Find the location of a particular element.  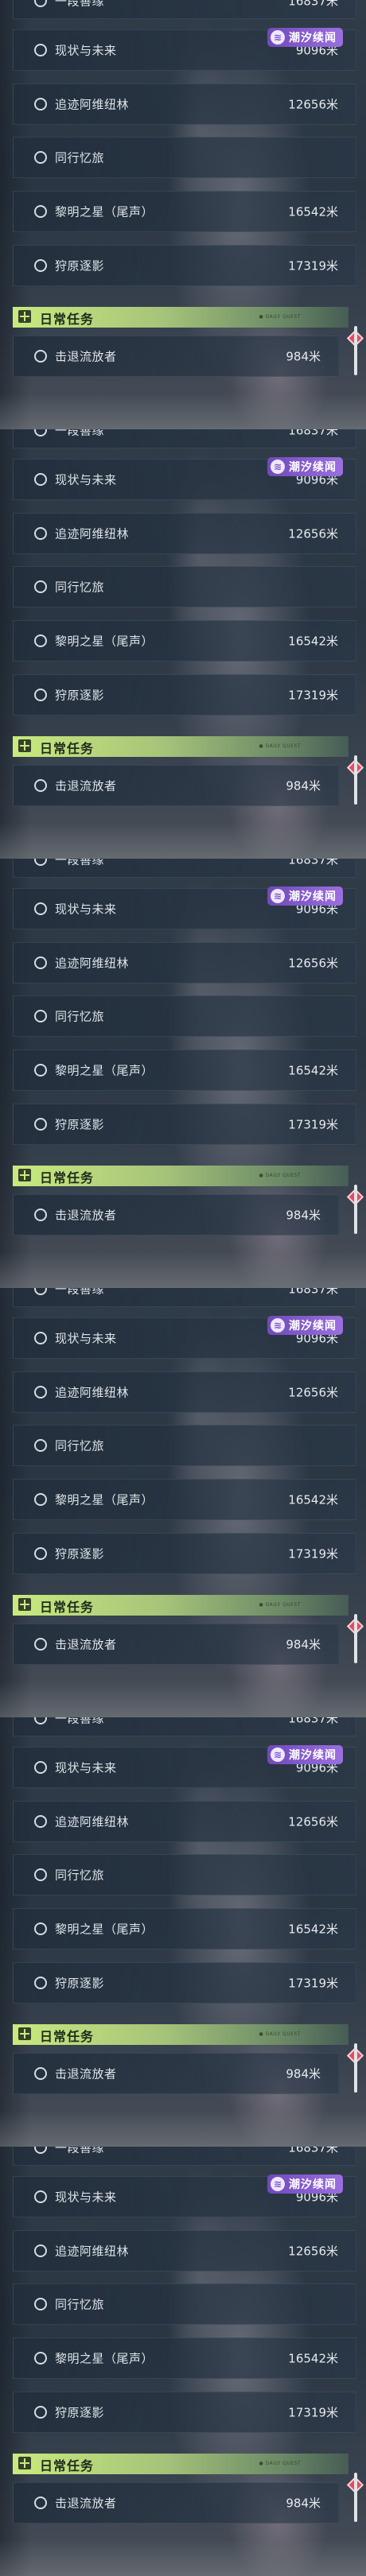

event-badge-label: 潮汐续闻 is located at coordinates (313, 896).